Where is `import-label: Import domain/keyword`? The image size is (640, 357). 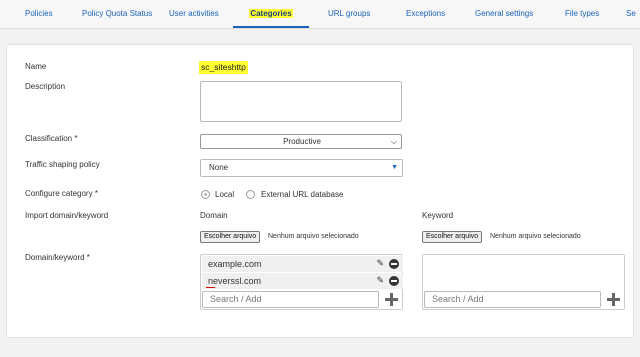 import-label: Import domain/keyword is located at coordinates (67, 215).